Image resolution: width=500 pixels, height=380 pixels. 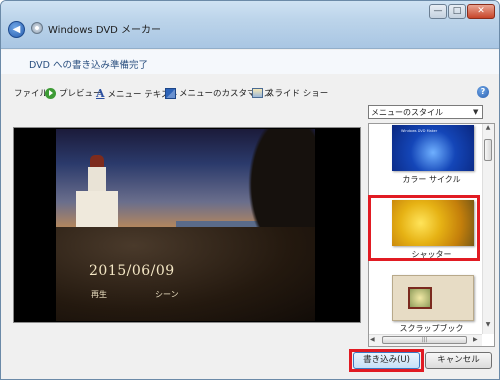 I want to click on write-button-highlight, so click(x=386, y=360).